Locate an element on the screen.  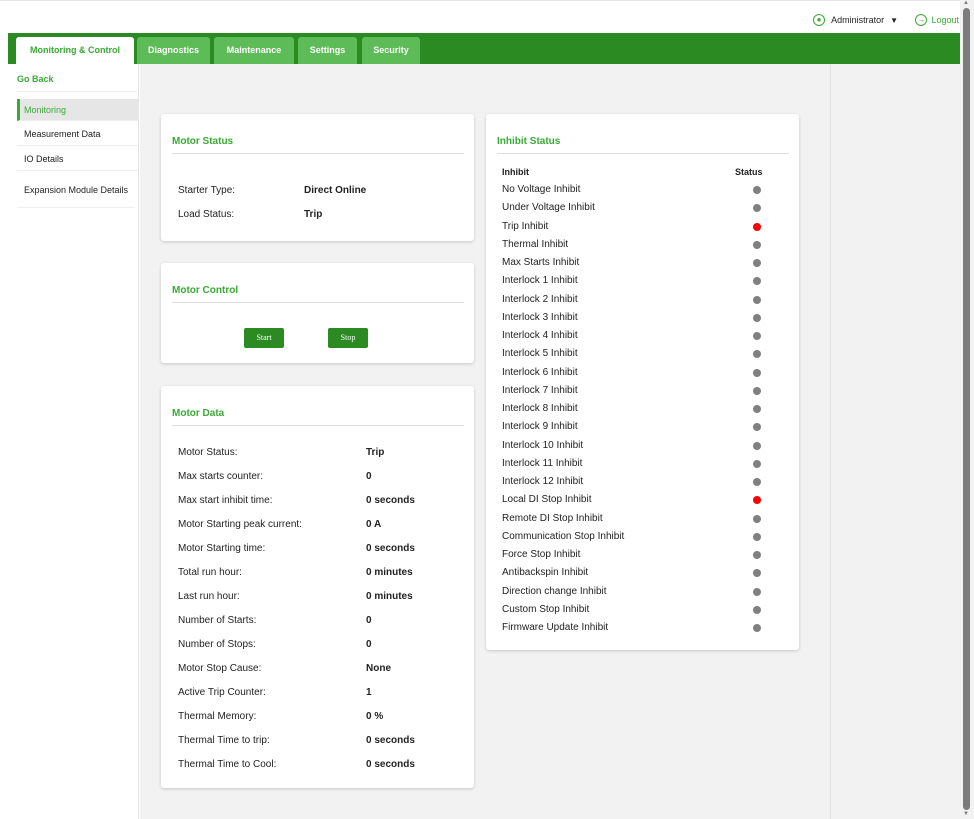
sidebar-item-measurement-data: Measurement Data is located at coordinates (77, 134).